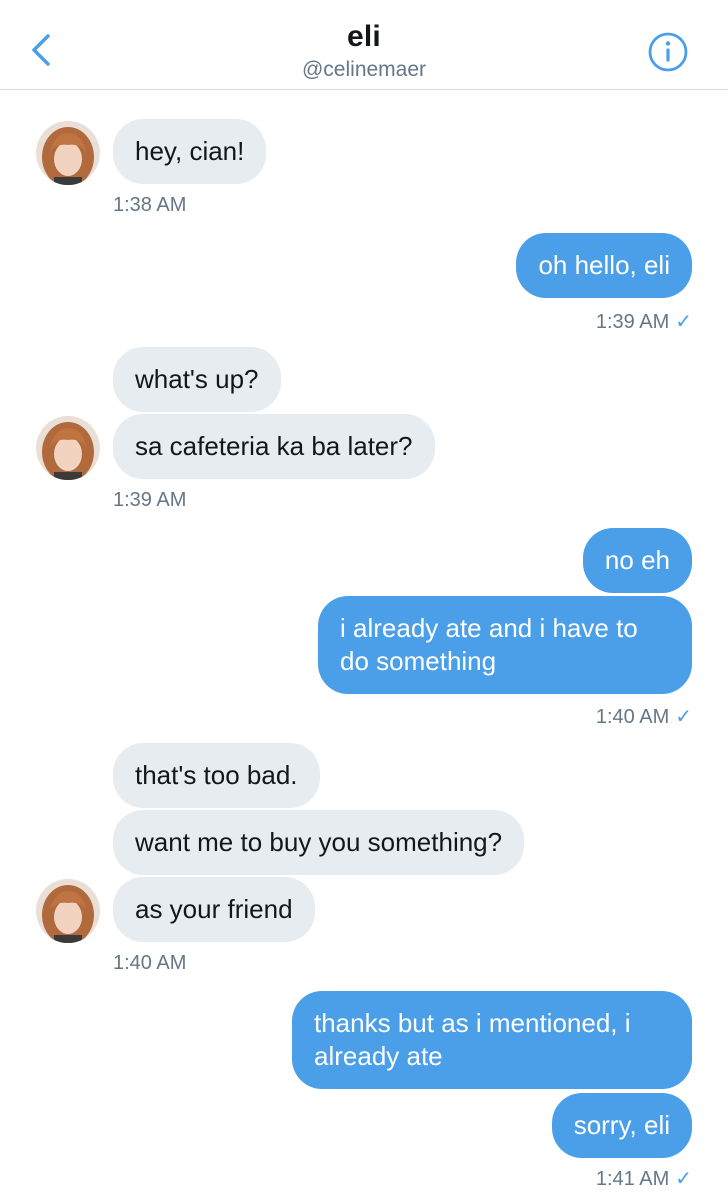 The height and width of the screenshot is (1200, 728). I want to click on message-bubble-outgoing: sorry, eli, so click(621, 1125).